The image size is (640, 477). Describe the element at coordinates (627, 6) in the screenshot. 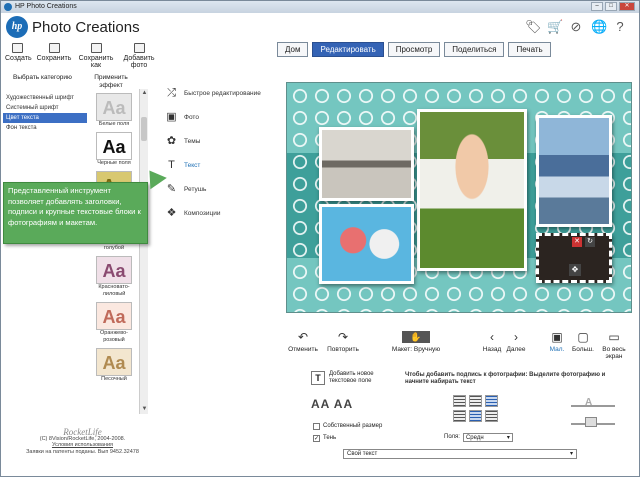

I see `close-button: ✕` at that location.